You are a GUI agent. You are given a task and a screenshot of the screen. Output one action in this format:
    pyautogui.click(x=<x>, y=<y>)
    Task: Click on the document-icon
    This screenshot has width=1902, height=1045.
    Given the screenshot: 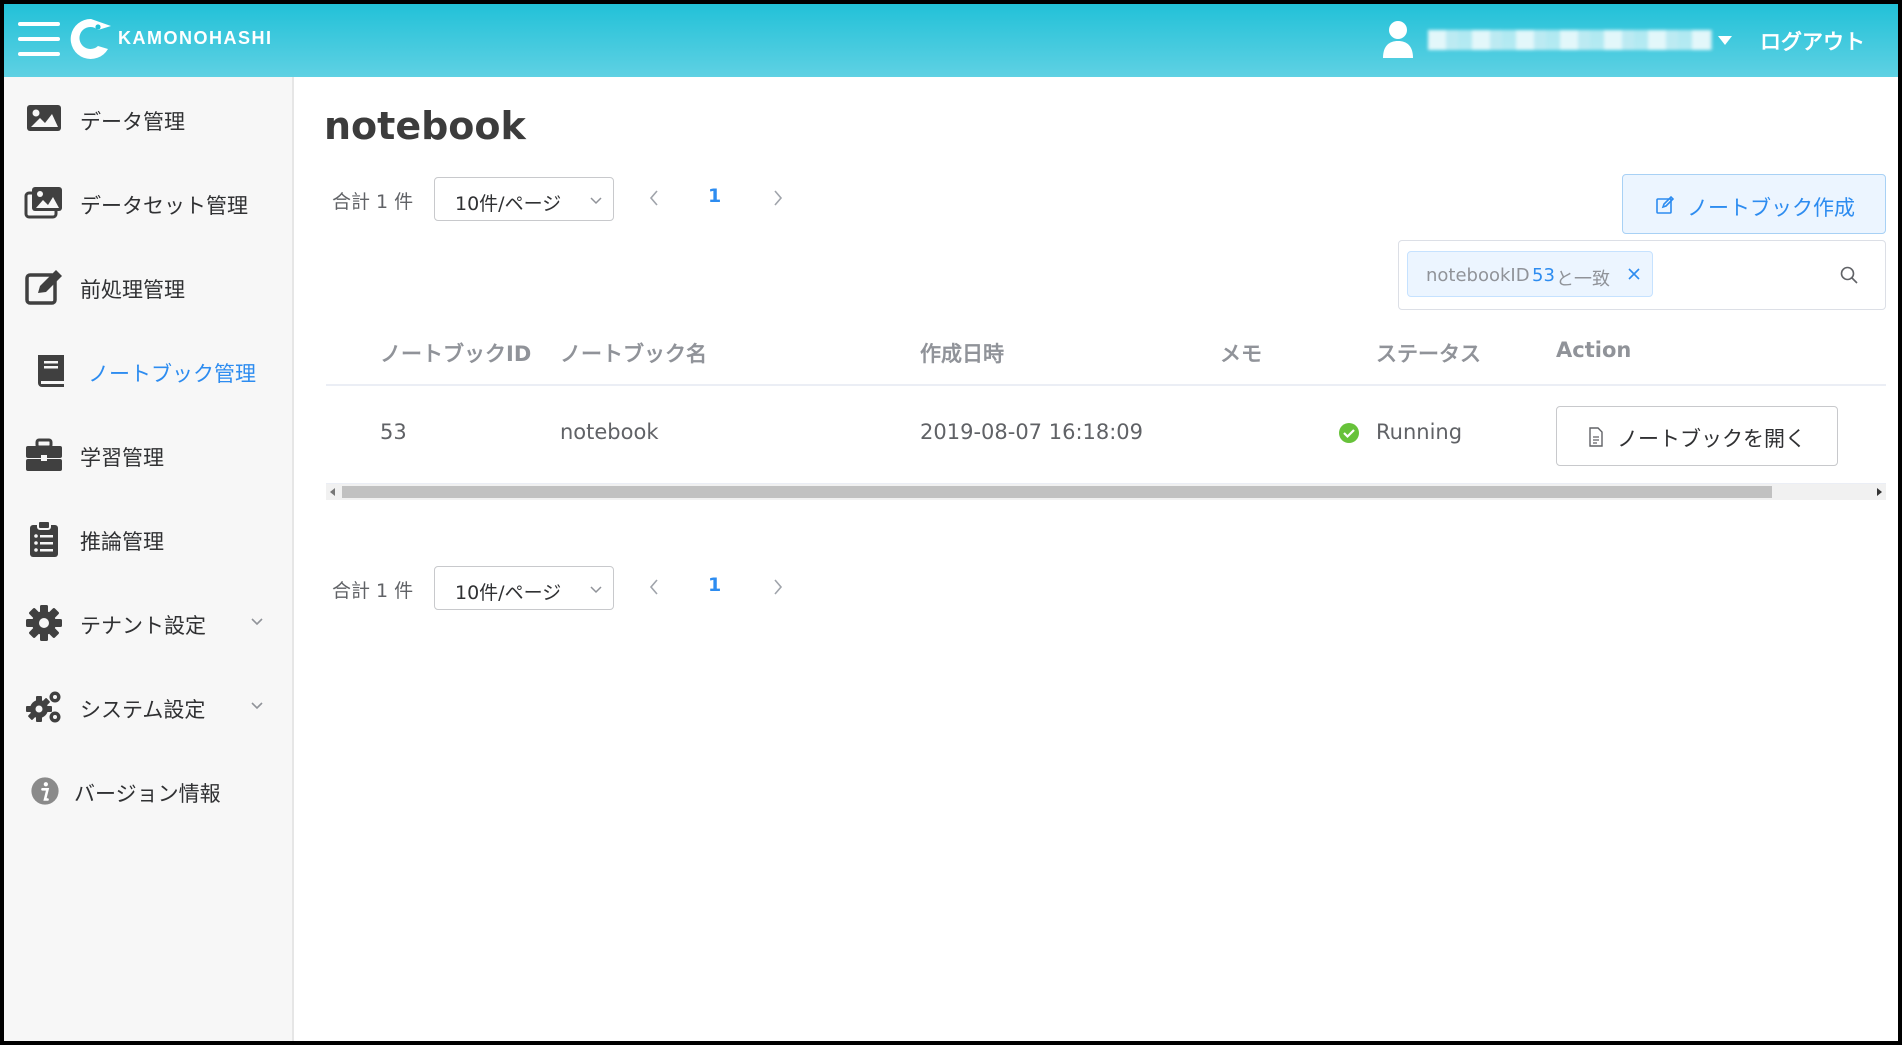 What is the action you would take?
    pyautogui.click(x=1596, y=437)
    